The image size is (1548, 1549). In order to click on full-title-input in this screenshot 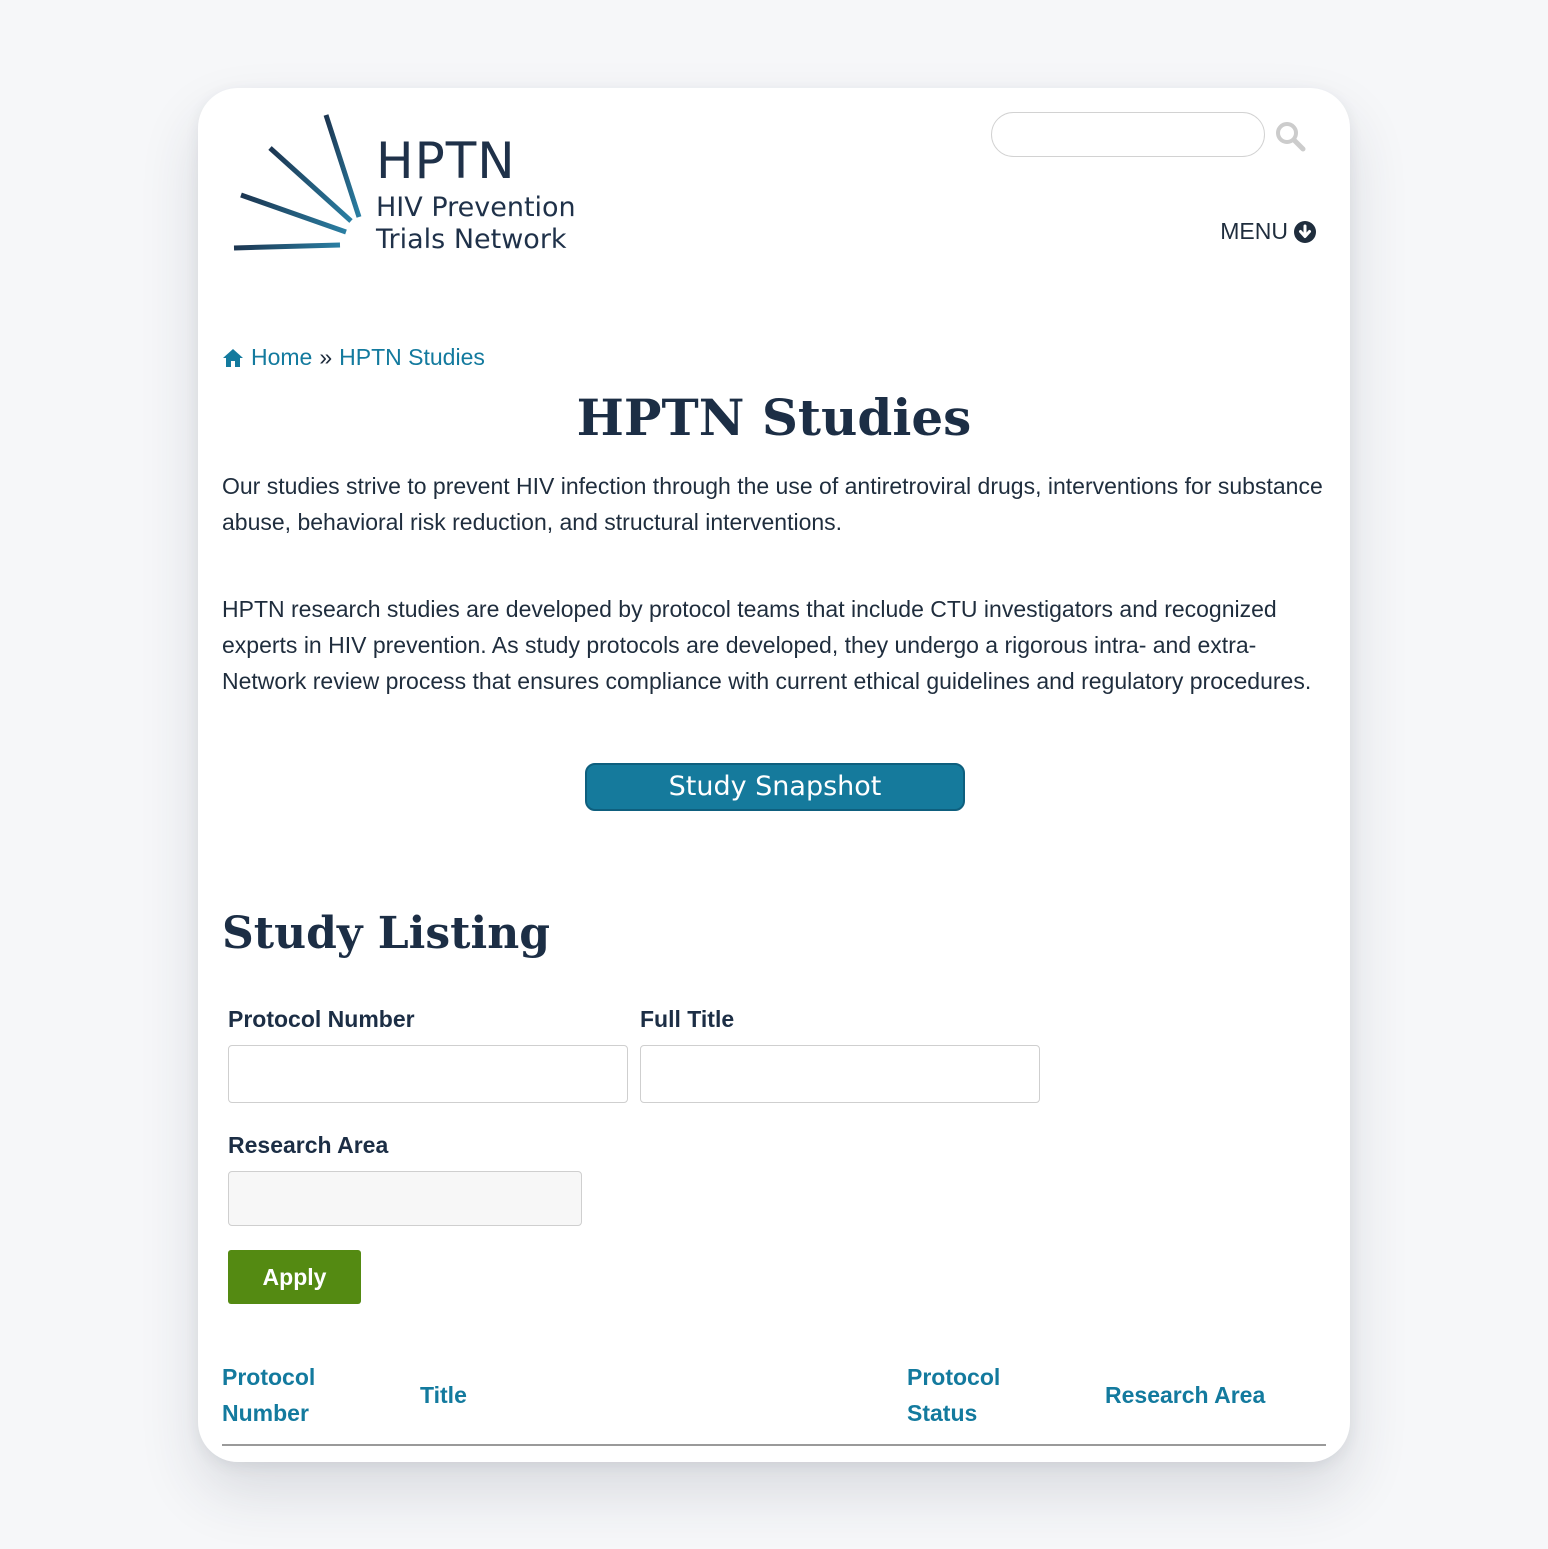, I will do `click(840, 1074)`.